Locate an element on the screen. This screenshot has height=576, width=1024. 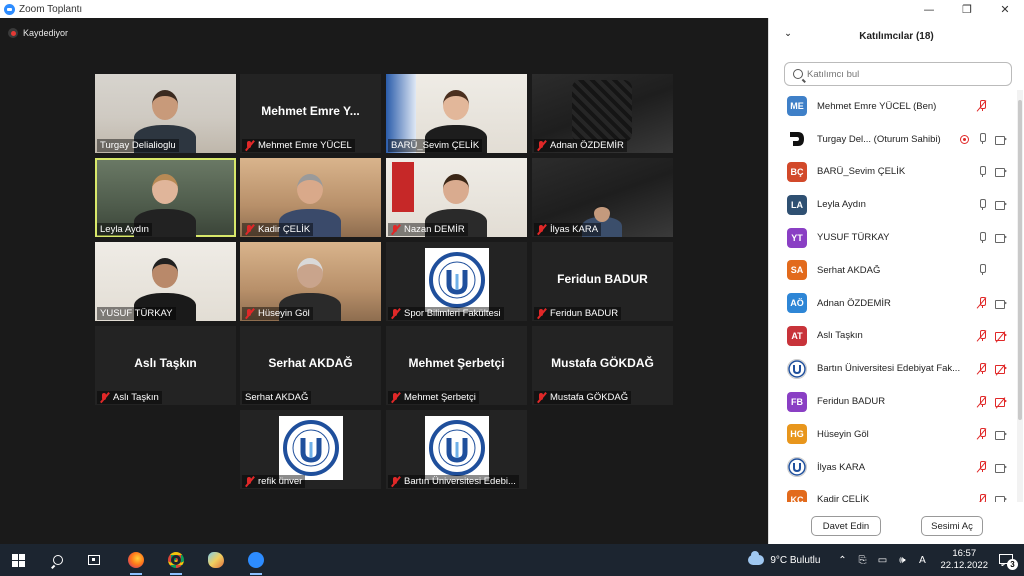
panel-scrollbar is located at coordinates (1020, 296).